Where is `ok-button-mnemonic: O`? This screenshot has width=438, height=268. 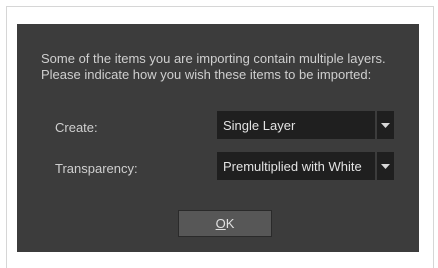
ok-button-mnemonic: O is located at coordinates (220, 223).